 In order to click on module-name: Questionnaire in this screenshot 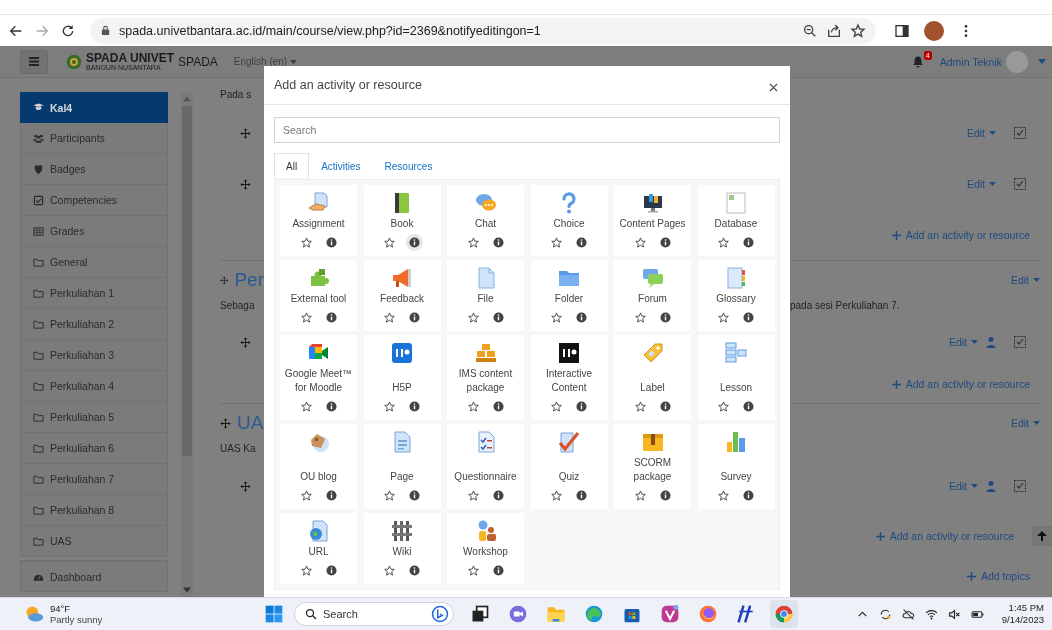, I will do `click(485, 477)`.